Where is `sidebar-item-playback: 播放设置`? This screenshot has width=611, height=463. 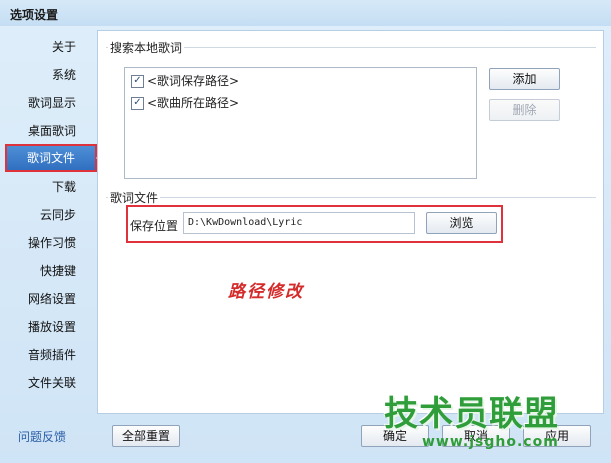
sidebar-item-playback: 播放设置 is located at coordinates (52, 327).